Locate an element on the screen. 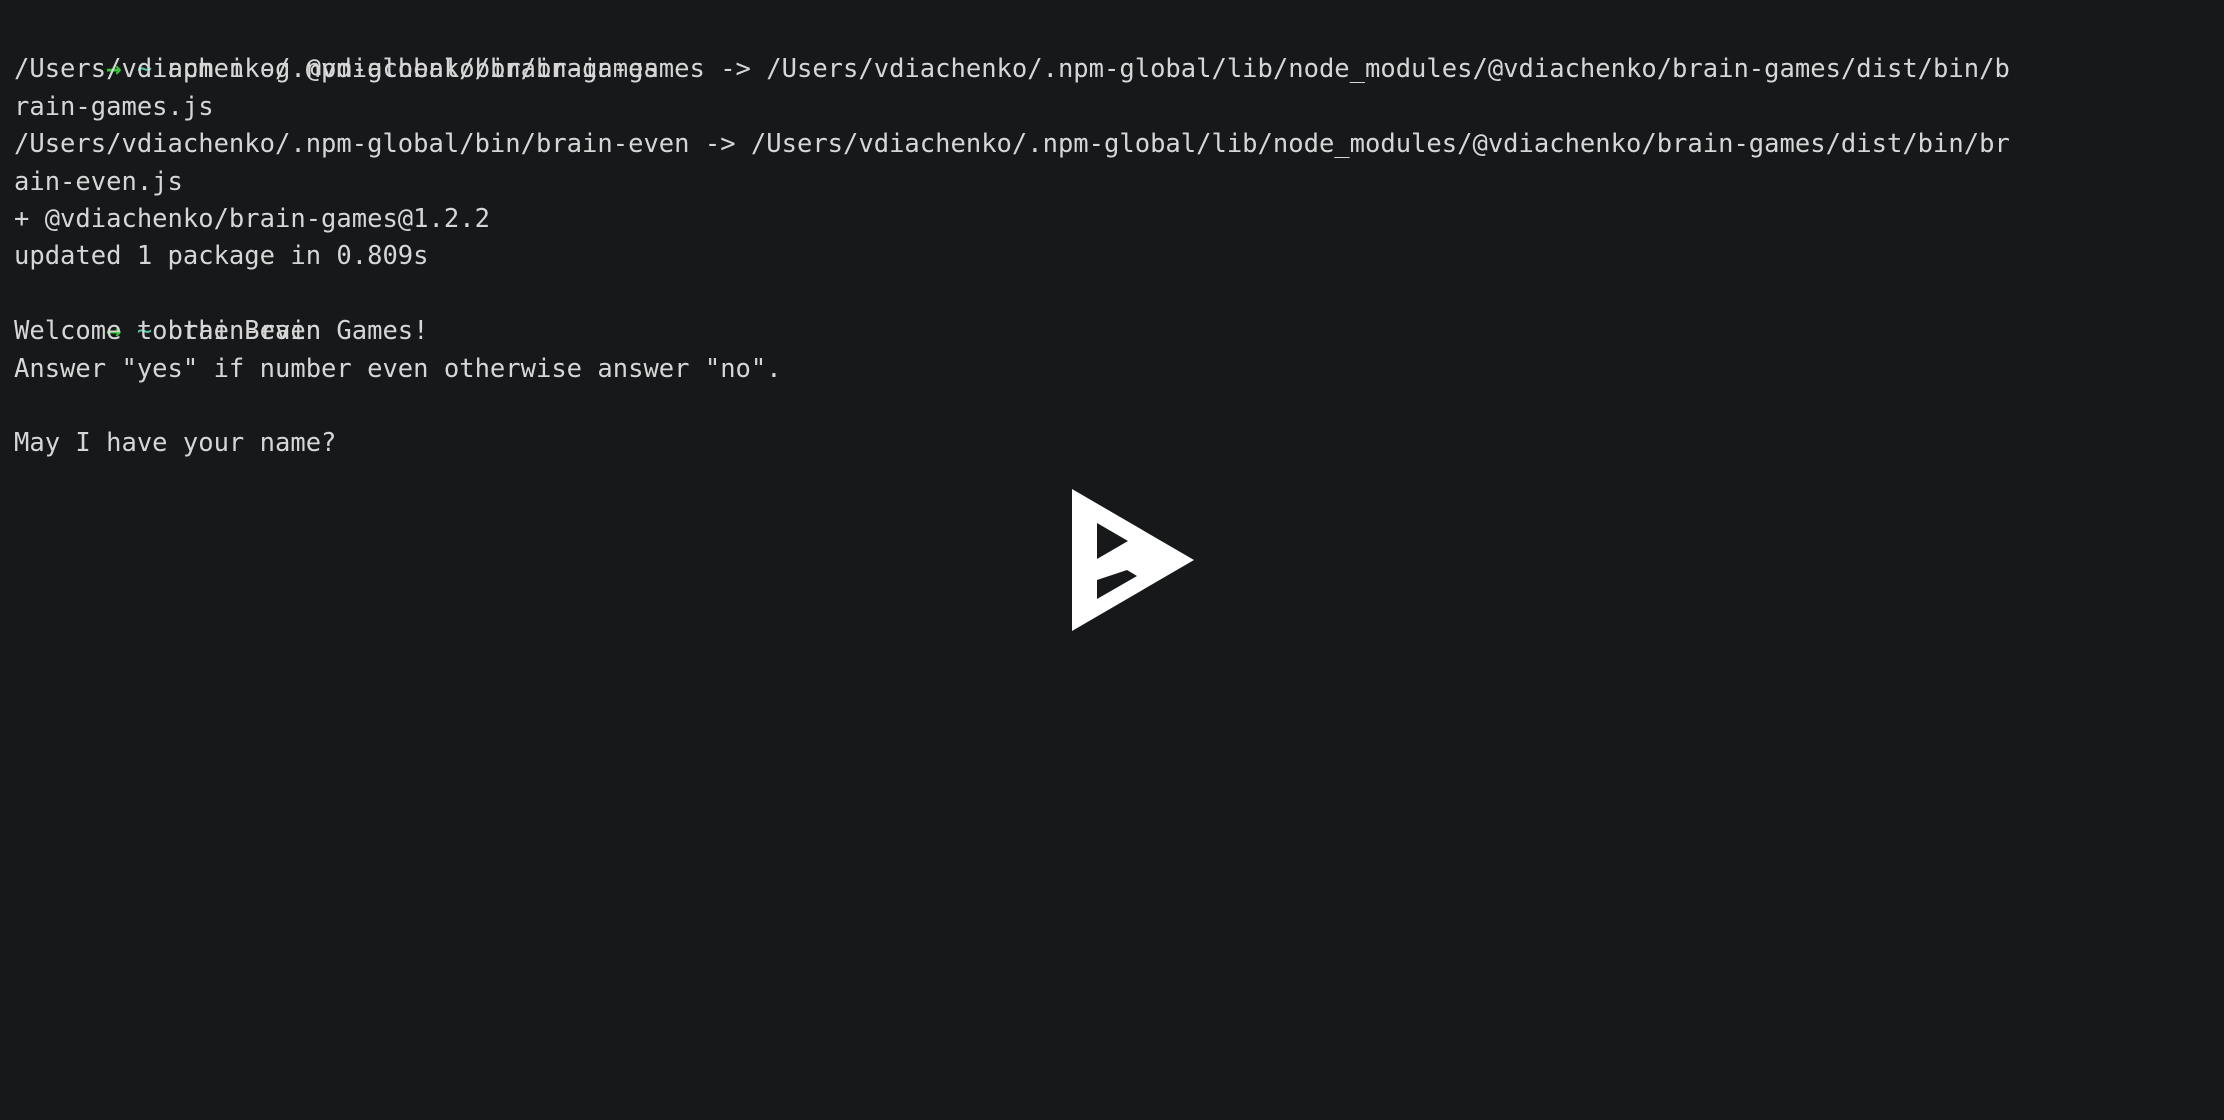 Image resolution: width=2224 pixels, height=1120 pixels. terminal-line-output: Welcome to the Brain Games! is located at coordinates (221, 331).